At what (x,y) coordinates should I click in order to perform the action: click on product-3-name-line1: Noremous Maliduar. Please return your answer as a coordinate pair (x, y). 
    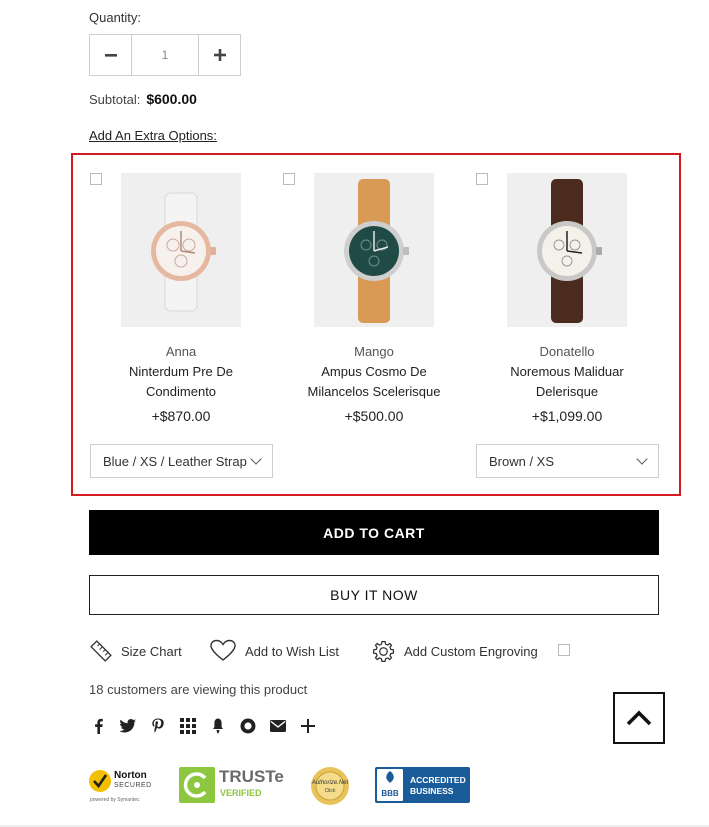
    Looking at the image, I should click on (567, 372).